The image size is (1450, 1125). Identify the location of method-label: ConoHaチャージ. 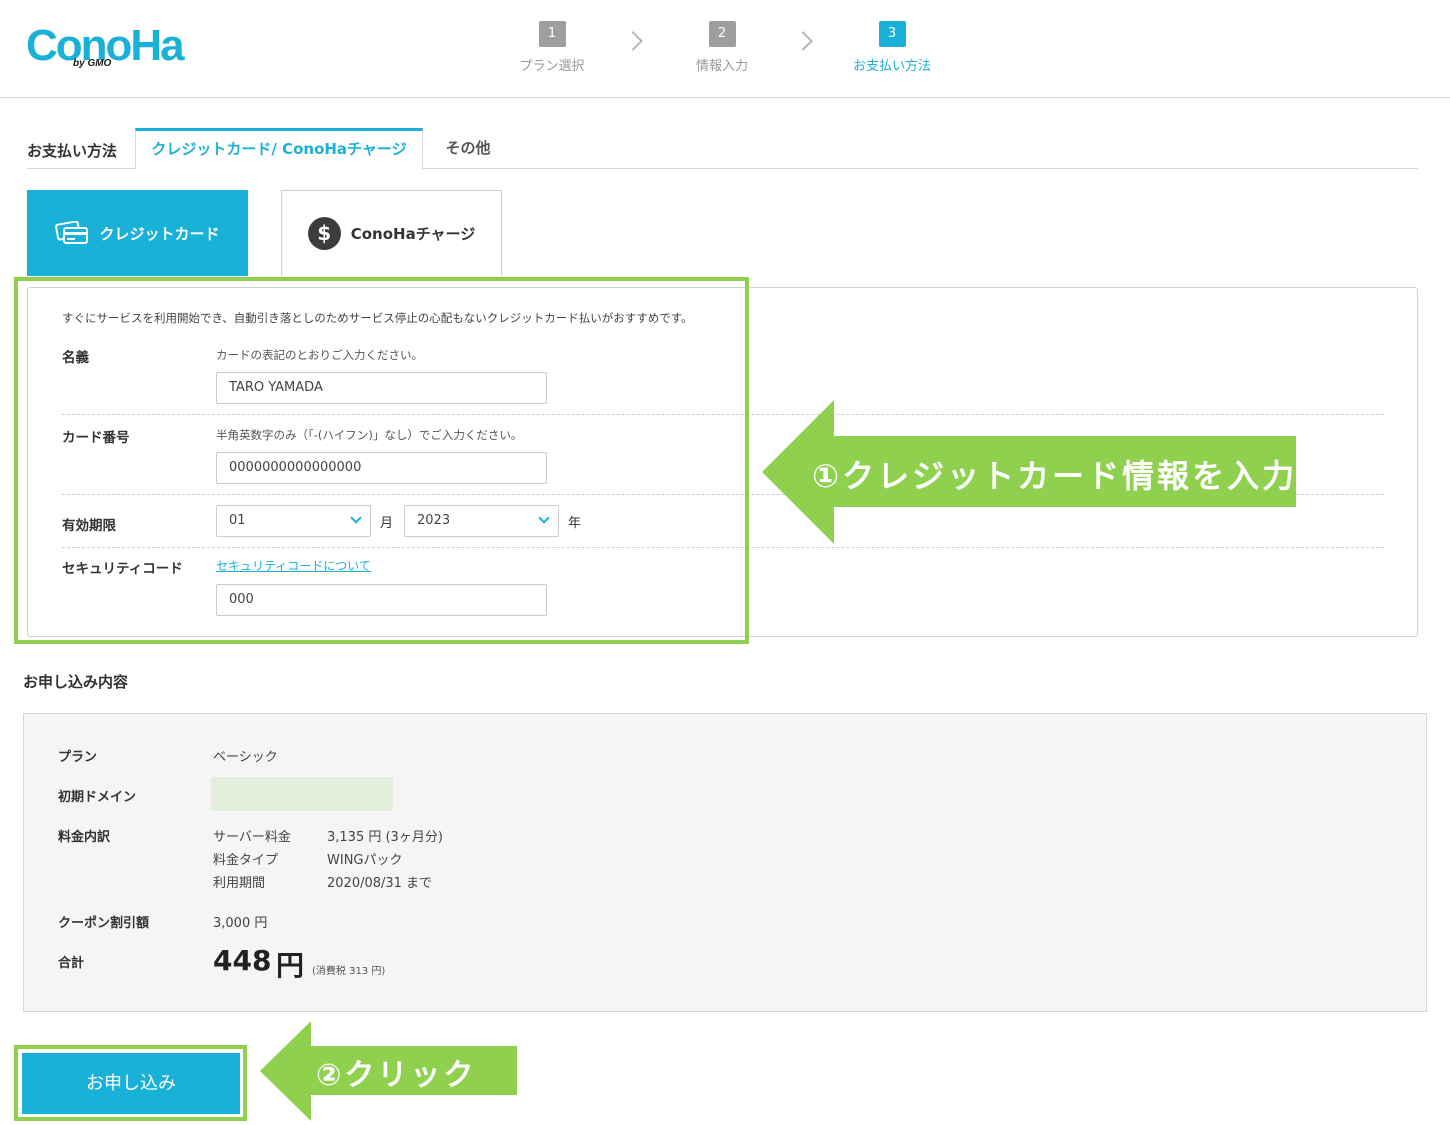
(413, 234).